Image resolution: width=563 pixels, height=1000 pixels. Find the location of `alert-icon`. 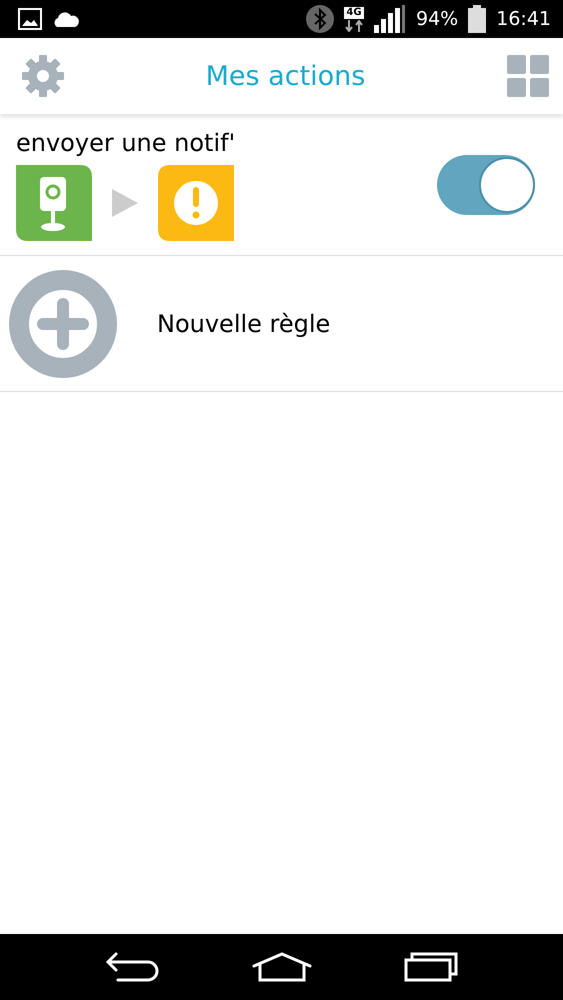

alert-icon is located at coordinates (196, 202).